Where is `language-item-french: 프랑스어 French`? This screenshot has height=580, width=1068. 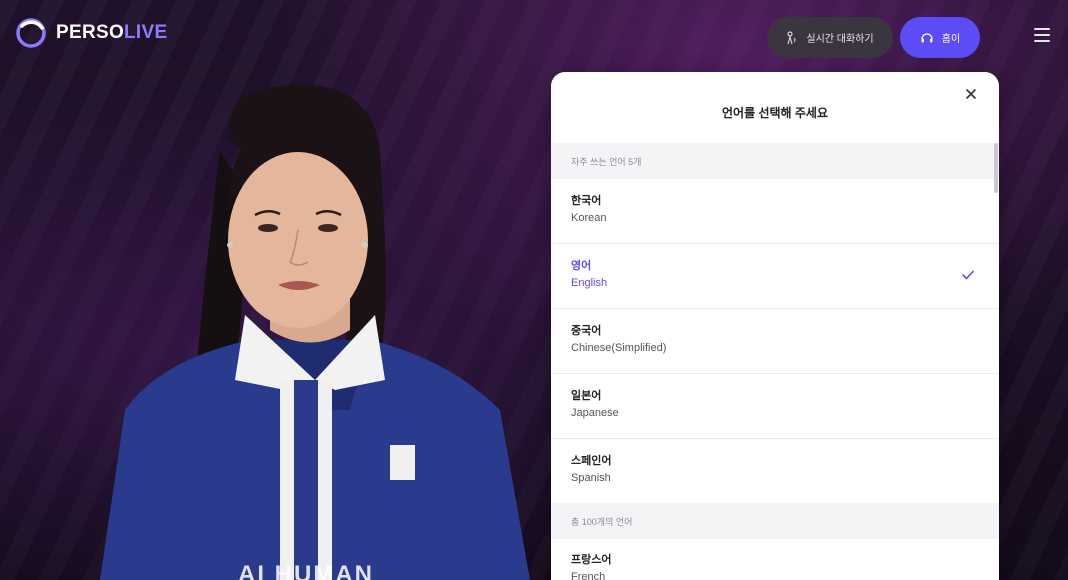
language-item-french: 프랑스어 French is located at coordinates (775, 559).